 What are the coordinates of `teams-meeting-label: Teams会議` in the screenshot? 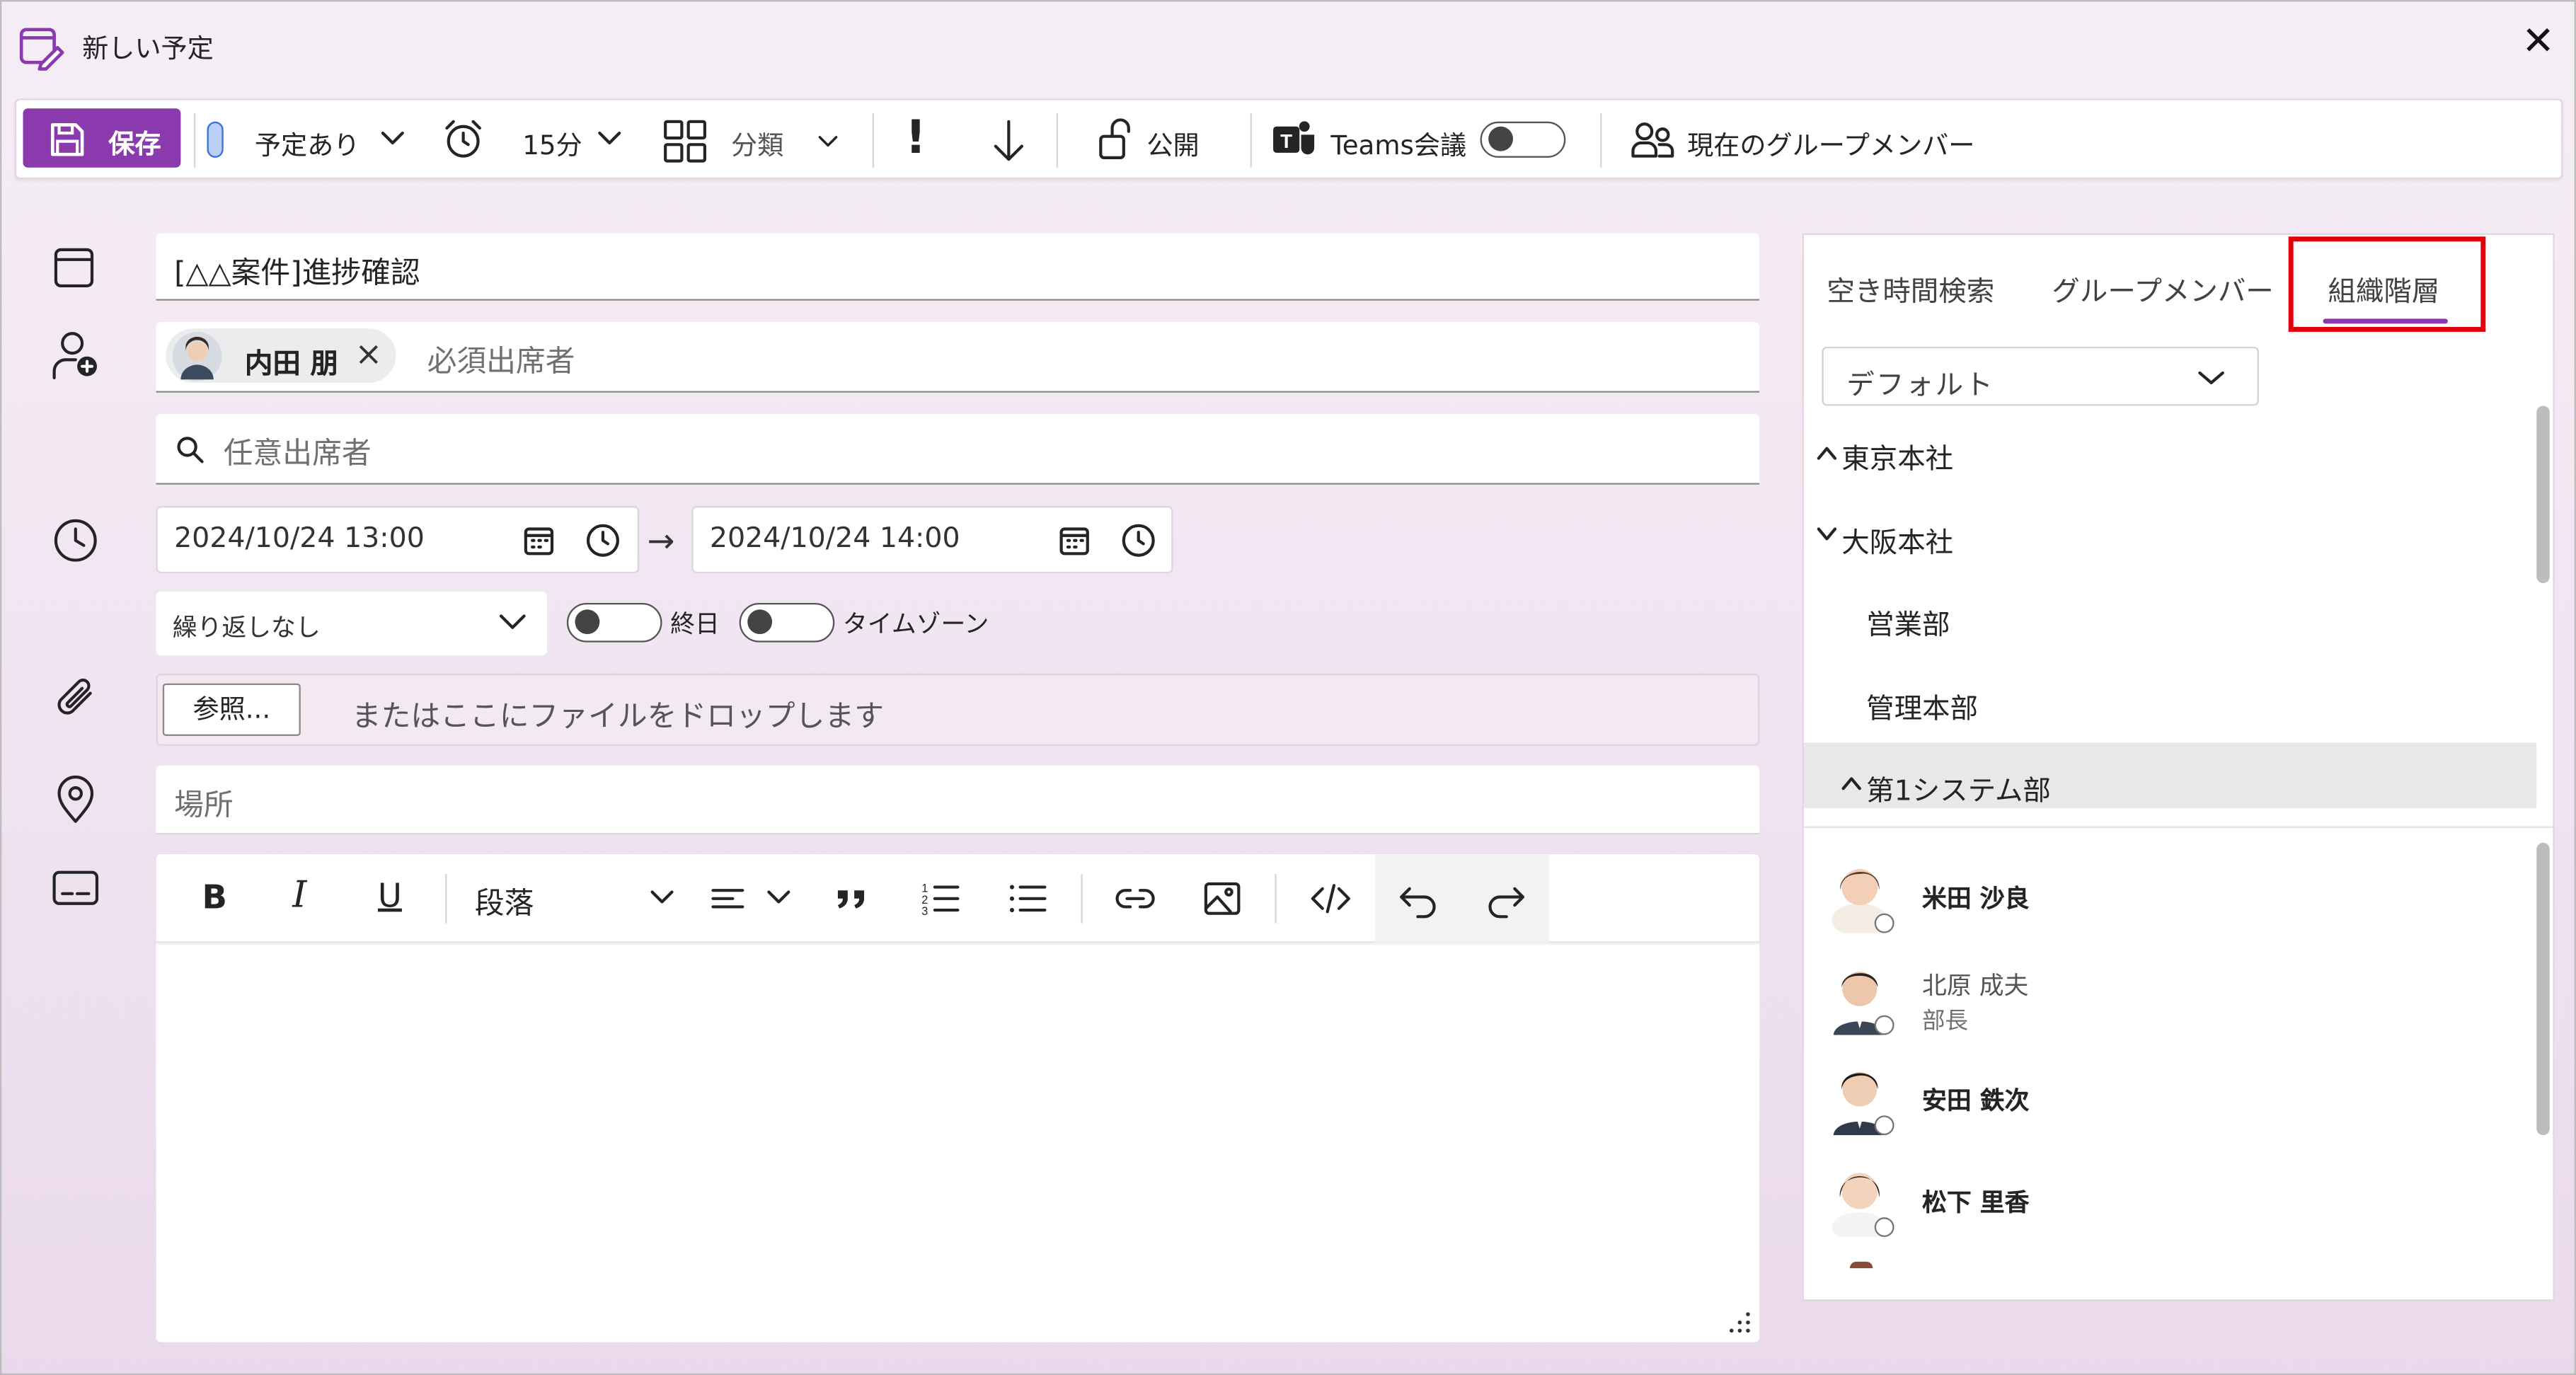 It's located at (1399, 145).